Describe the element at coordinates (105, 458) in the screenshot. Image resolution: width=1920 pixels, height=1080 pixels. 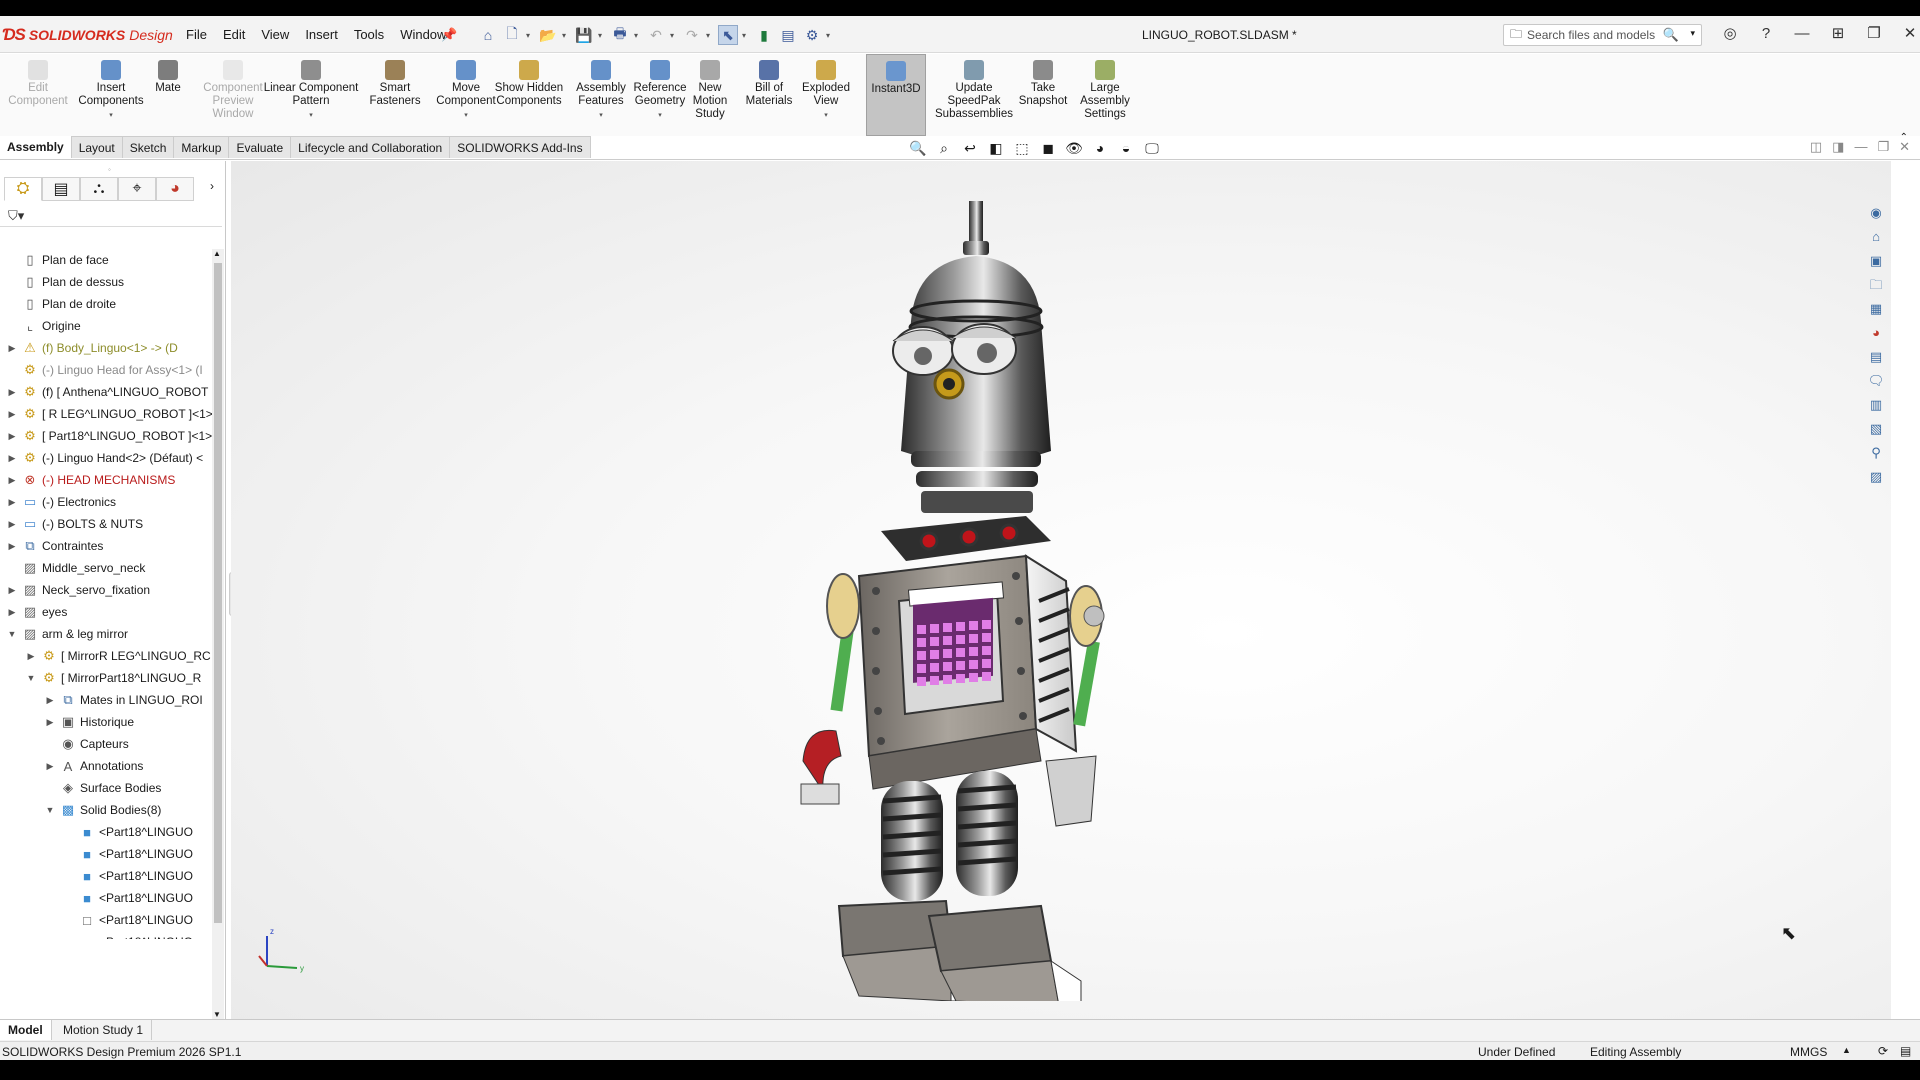
I see `tree-item: ▶ ⚙ (-) Linguo Hand<2> (Défaut) <` at that location.